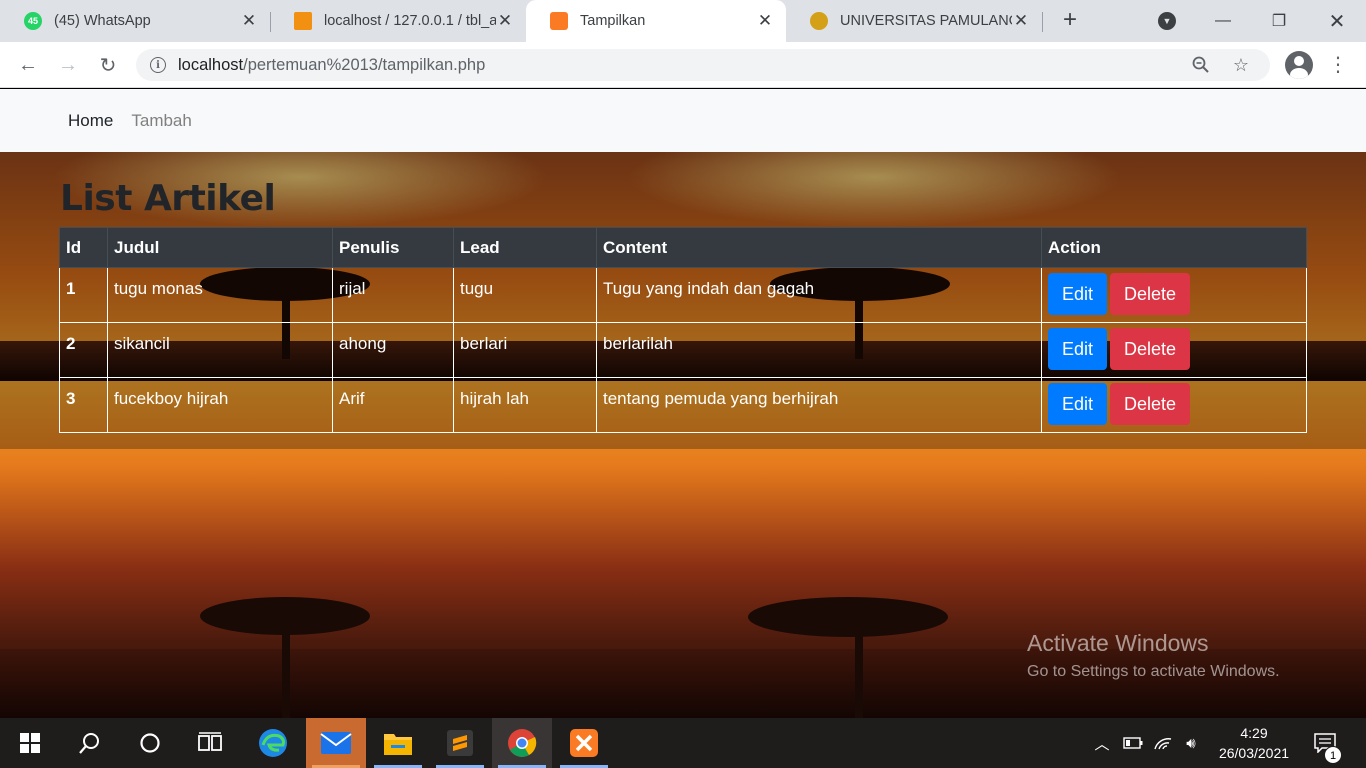 This screenshot has height=768, width=1366. Describe the element at coordinates (819, 247) in the screenshot. I see `column-header-content: Content` at that location.